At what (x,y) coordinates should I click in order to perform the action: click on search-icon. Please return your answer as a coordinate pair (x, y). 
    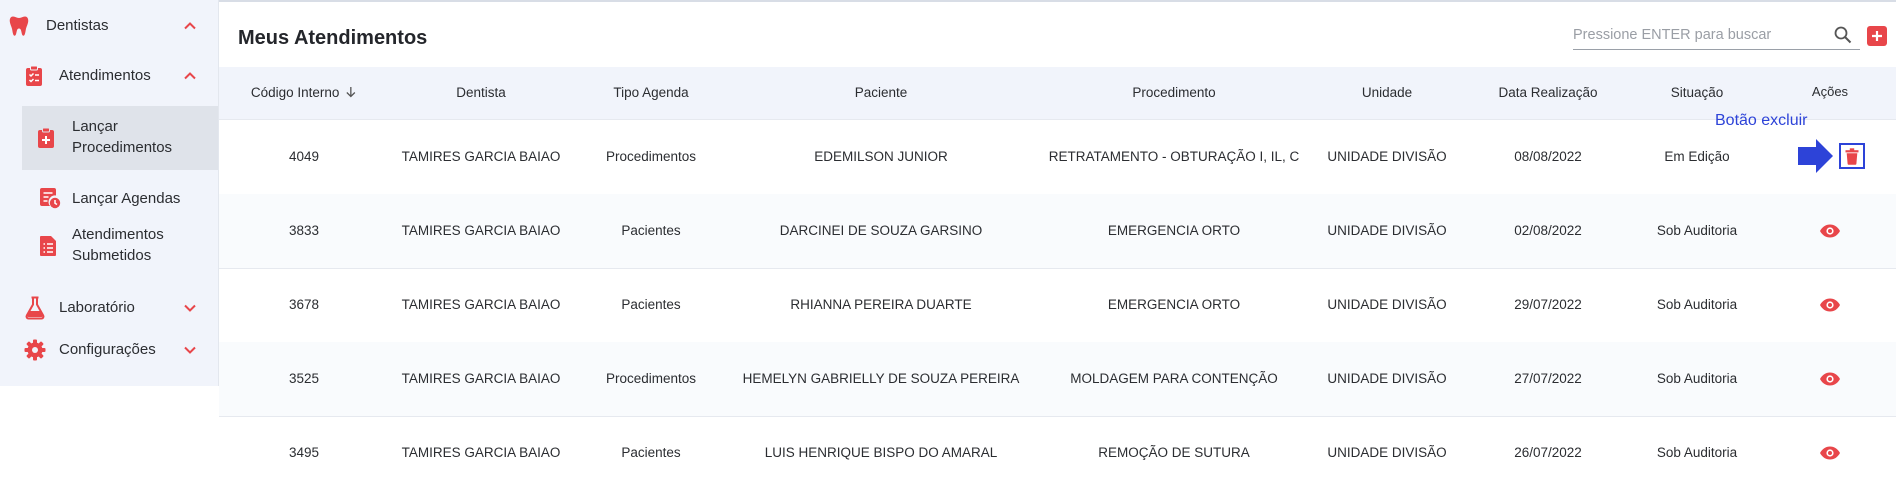
    Looking at the image, I should click on (1843, 35).